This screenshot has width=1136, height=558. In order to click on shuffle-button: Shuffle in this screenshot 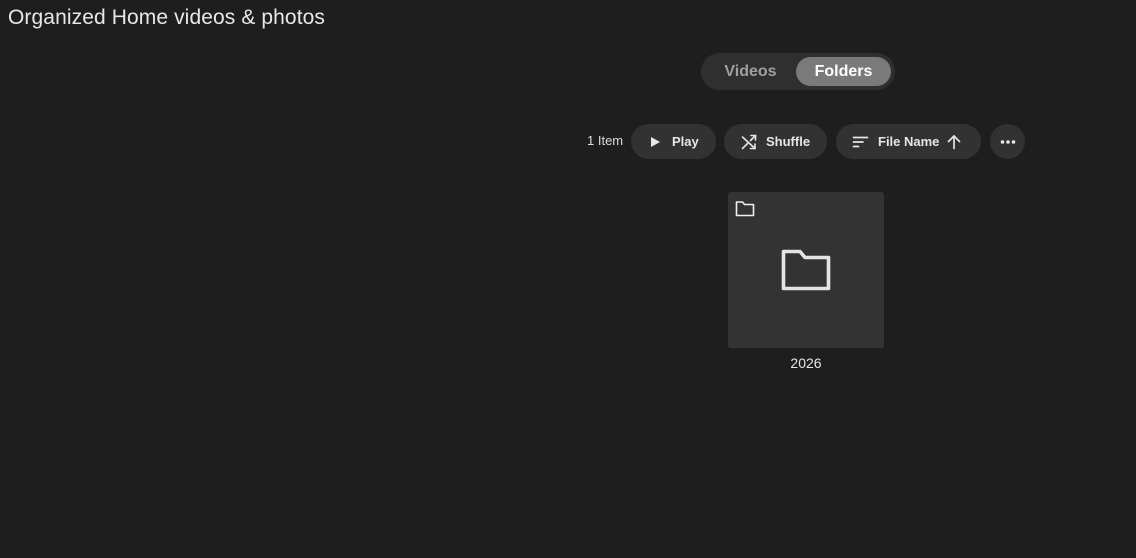, I will do `click(775, 141)`.